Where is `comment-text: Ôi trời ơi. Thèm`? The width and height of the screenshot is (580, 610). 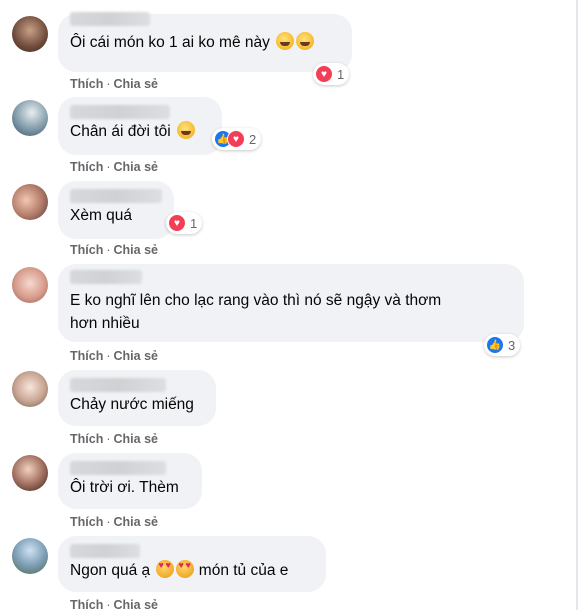
comment-text: Ôi trời ơi. Thèm is located at coordinates (124, 487).